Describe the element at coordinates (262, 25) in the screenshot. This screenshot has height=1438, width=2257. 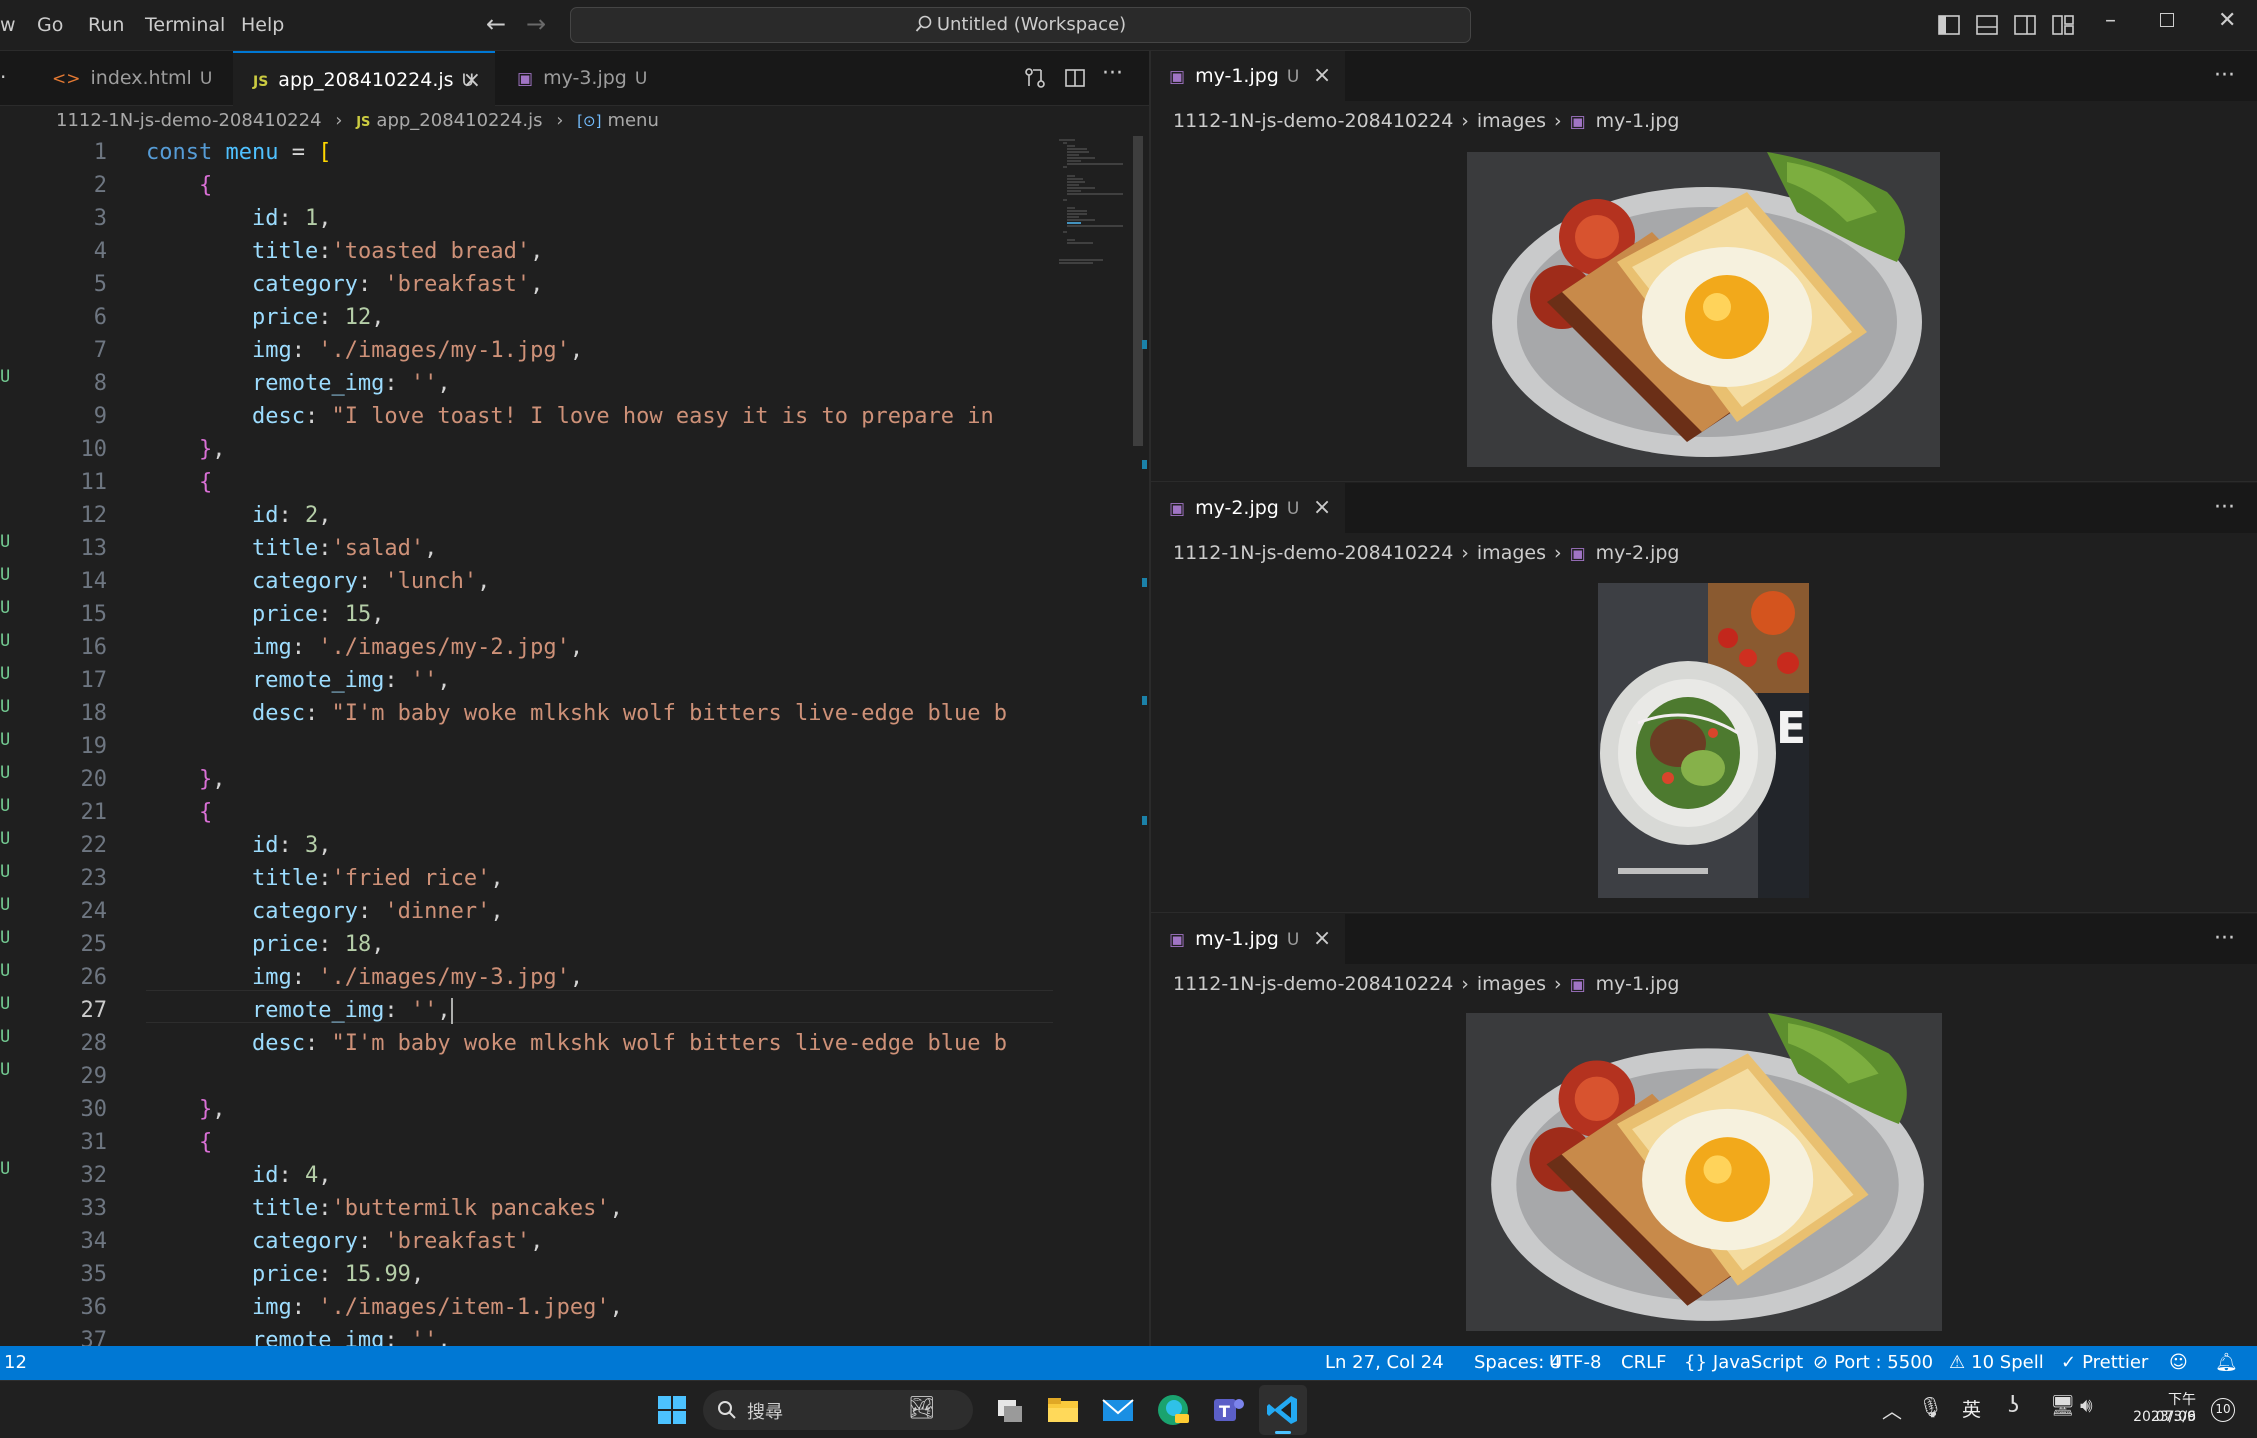
I see `menu-help: Help` at that location.